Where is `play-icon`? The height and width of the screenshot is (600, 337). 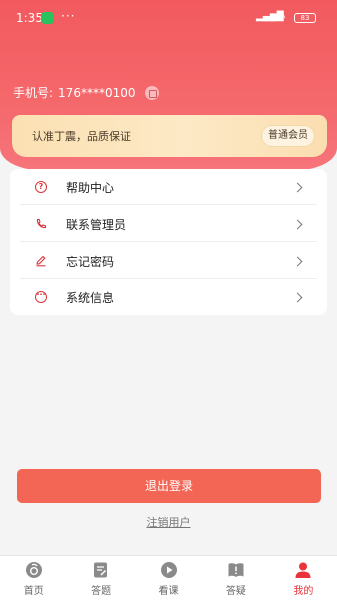 play-icon is located at coordinates (168, 570).